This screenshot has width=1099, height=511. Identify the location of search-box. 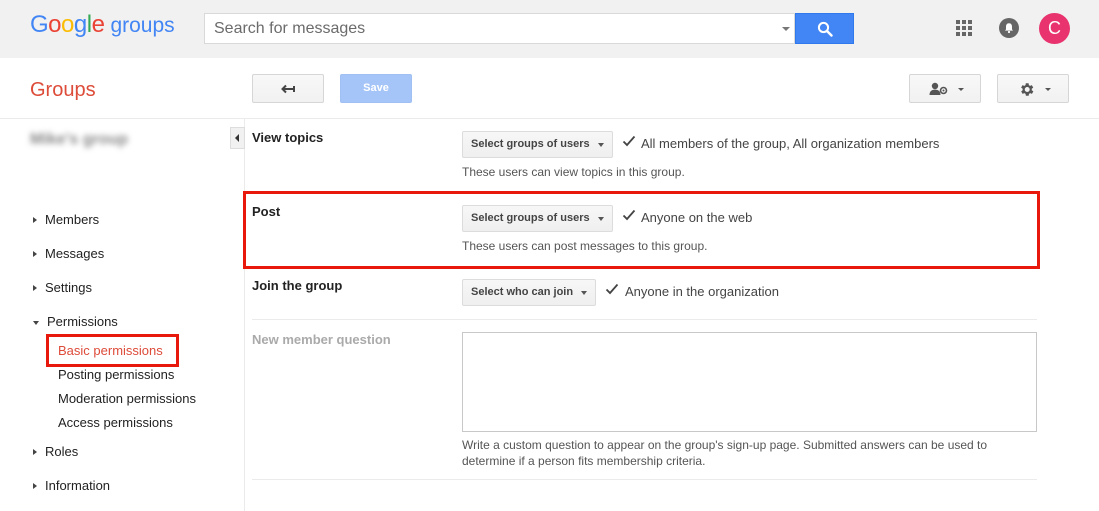
(499, 28).